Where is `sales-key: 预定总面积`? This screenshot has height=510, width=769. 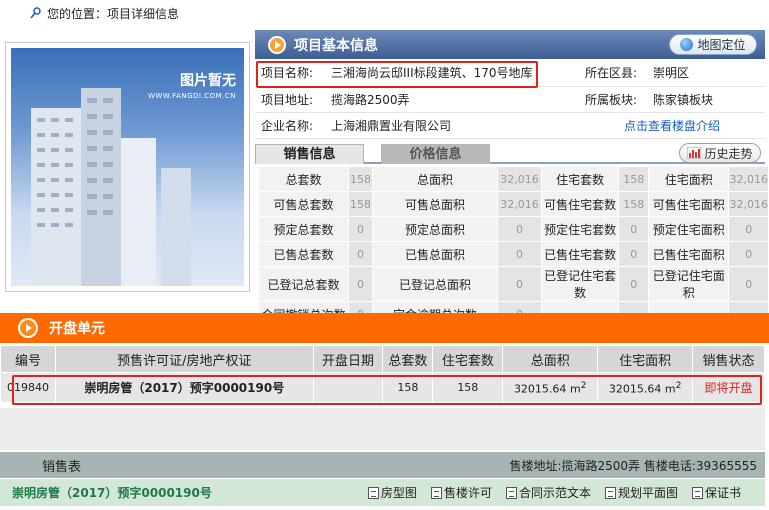 sales-key: 预定总面积 is located at coordinates (435, 229).